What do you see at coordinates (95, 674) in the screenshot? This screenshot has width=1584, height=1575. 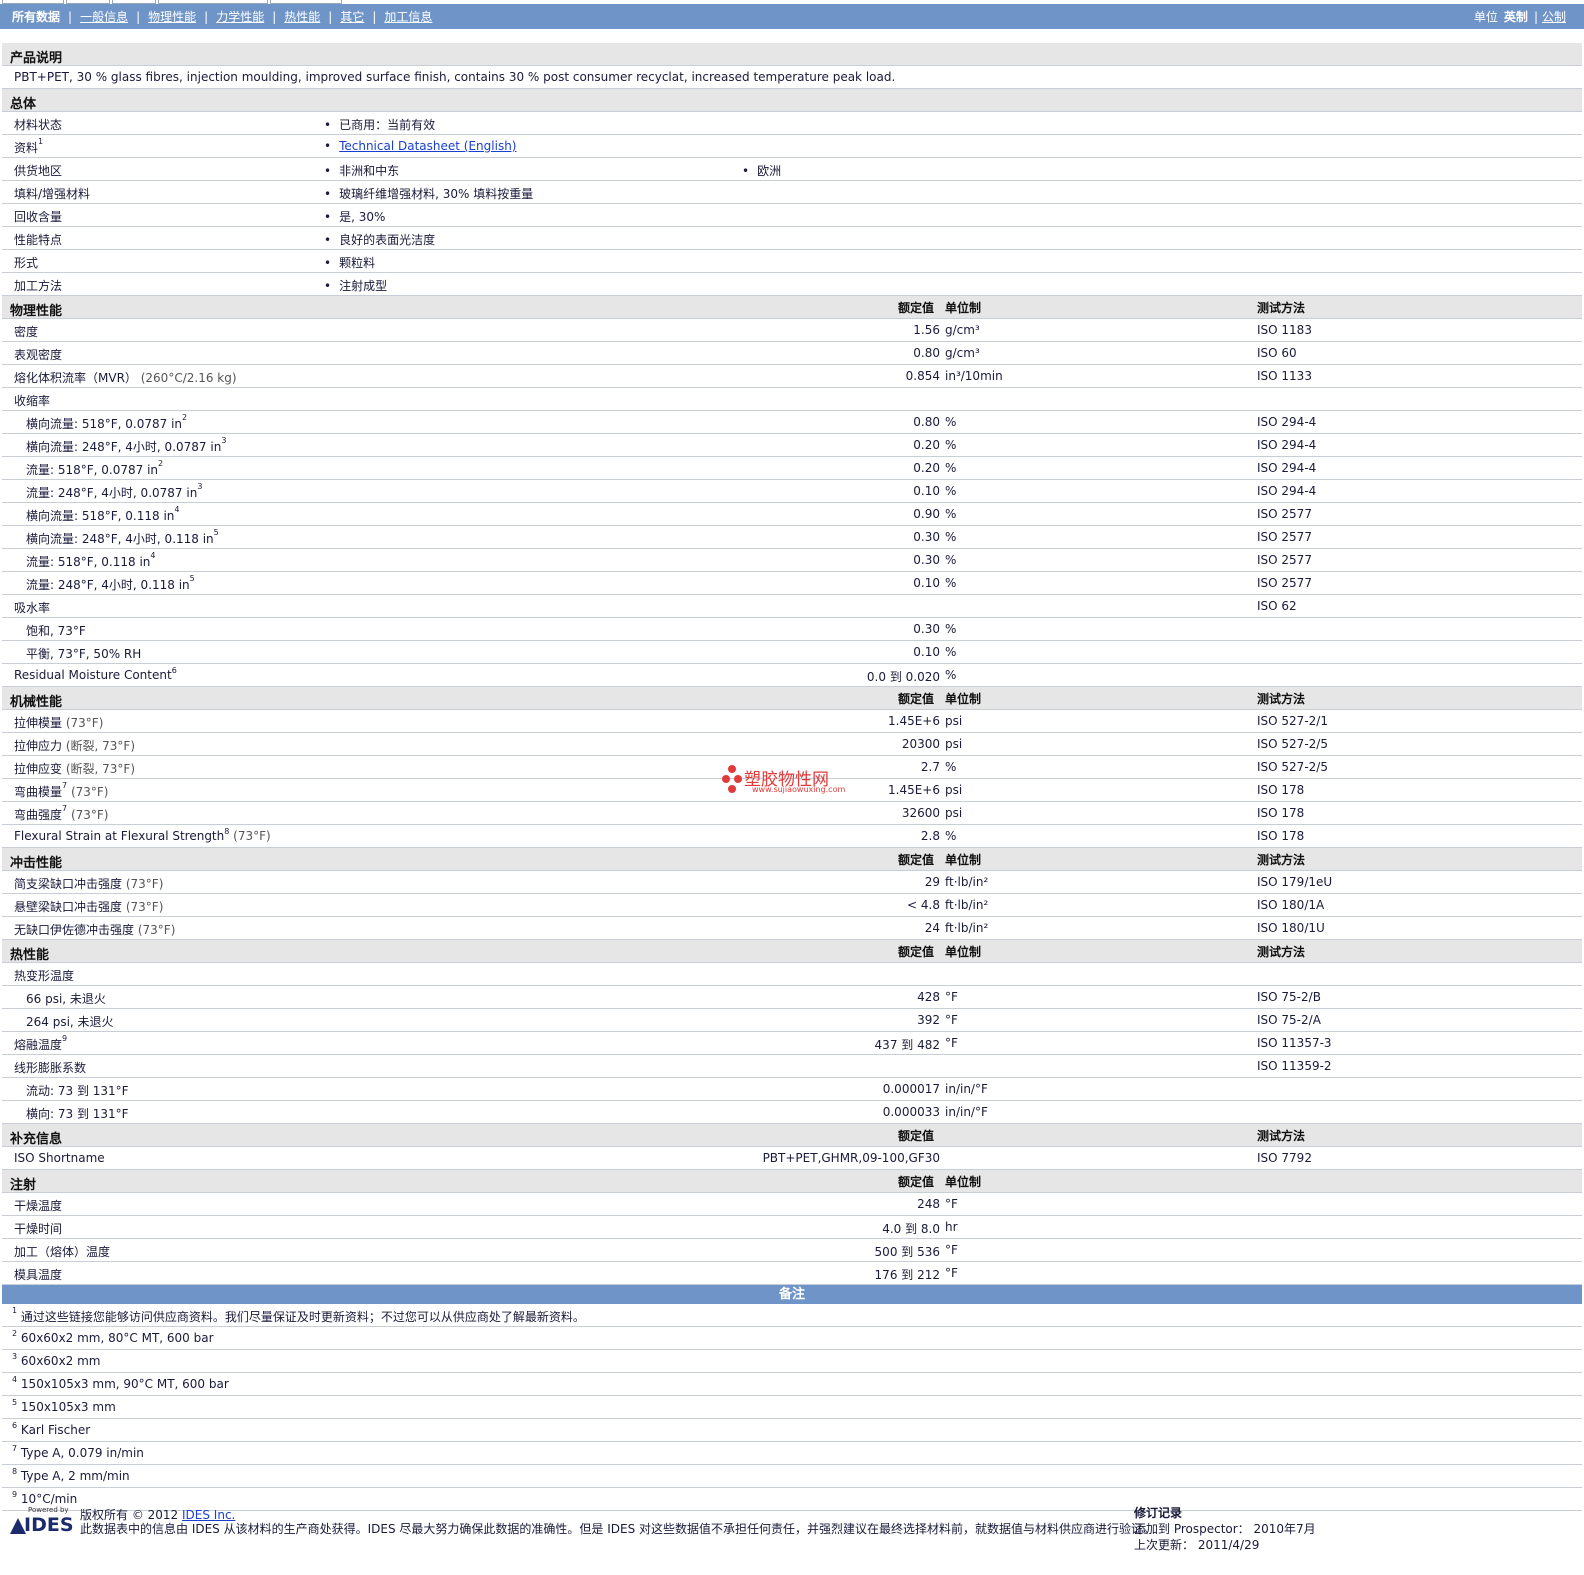 I see `property-label: Residual Moisture Content6` at bounding box center [95, 674].